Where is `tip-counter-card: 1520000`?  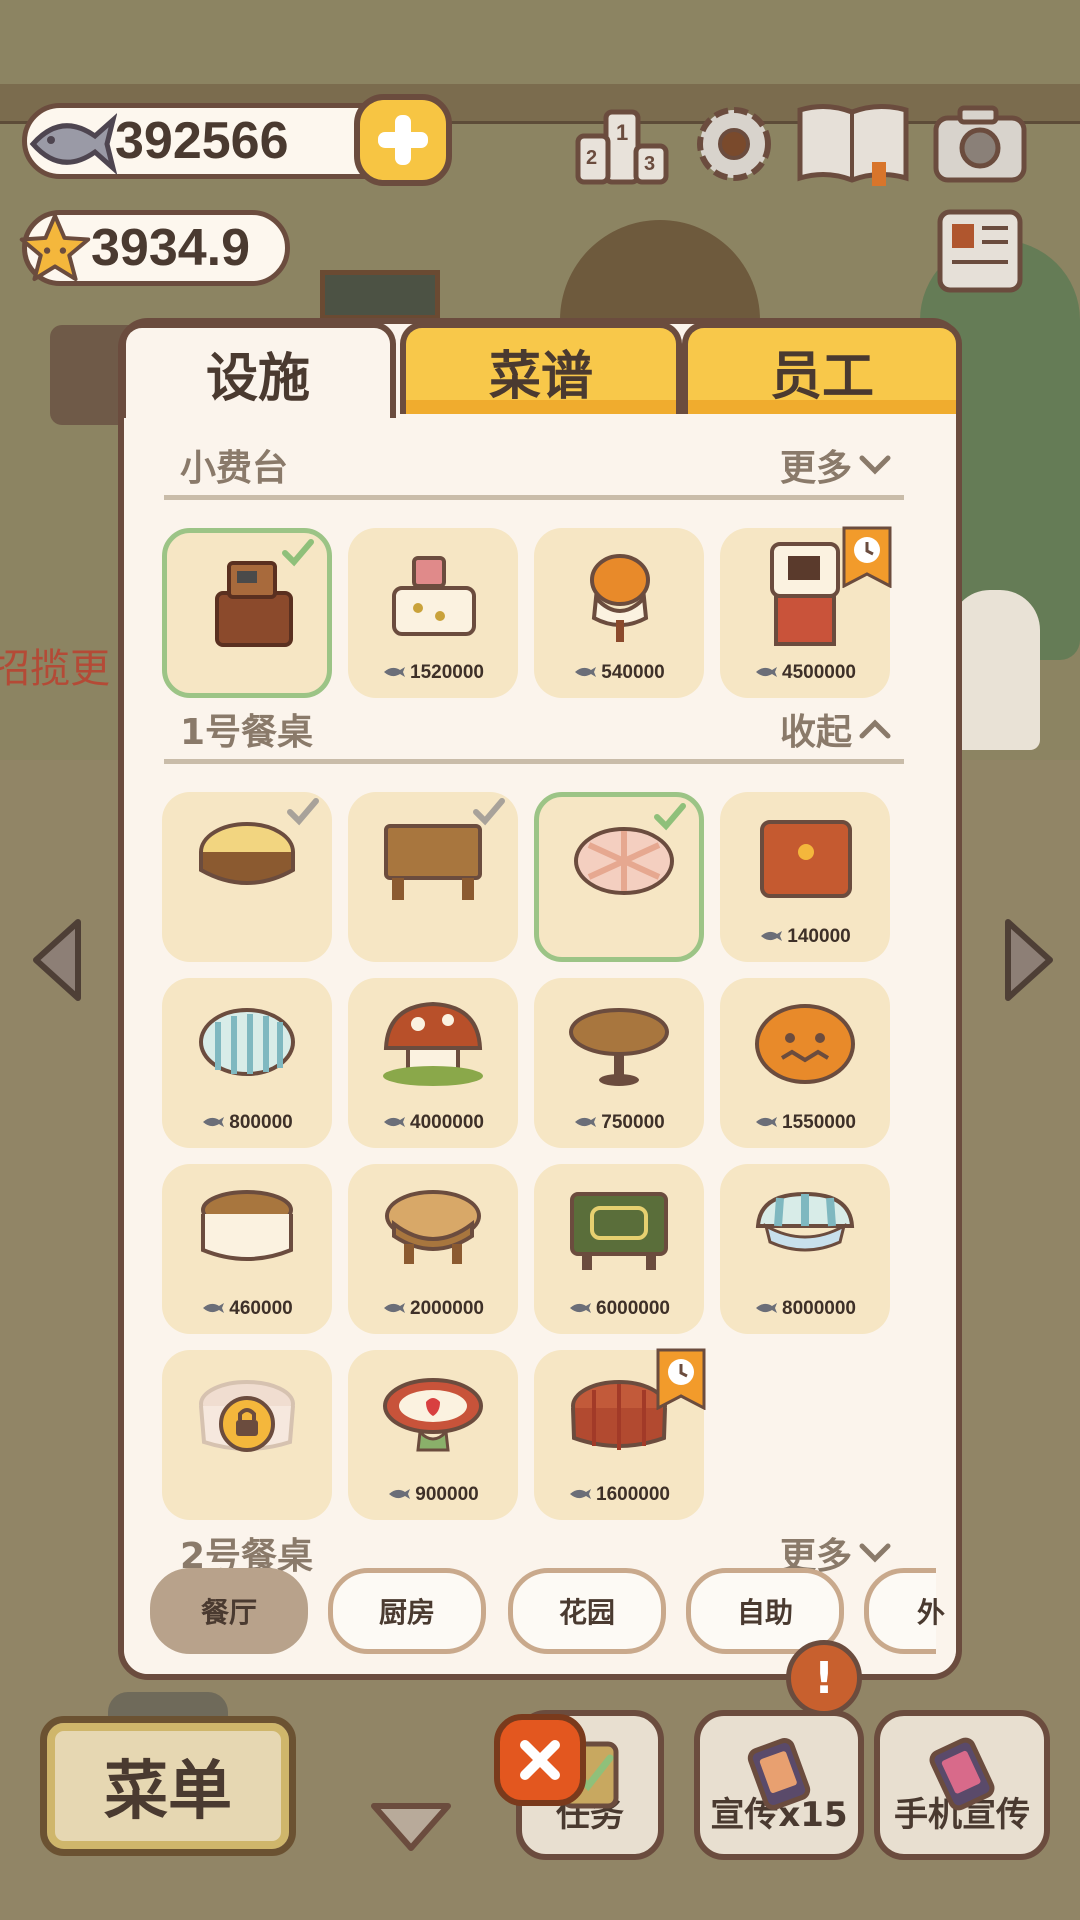
tip-counter-card: 1520000 is located at coordinates (433, 613).